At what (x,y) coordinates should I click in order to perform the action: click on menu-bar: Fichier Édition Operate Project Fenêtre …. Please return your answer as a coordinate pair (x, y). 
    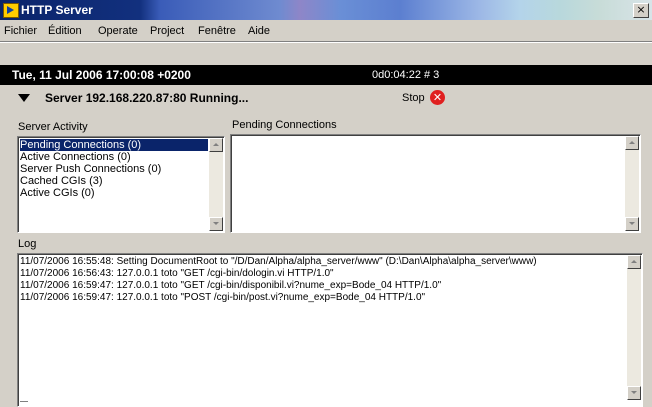
    Looking at the image, I should click on (326, 31).